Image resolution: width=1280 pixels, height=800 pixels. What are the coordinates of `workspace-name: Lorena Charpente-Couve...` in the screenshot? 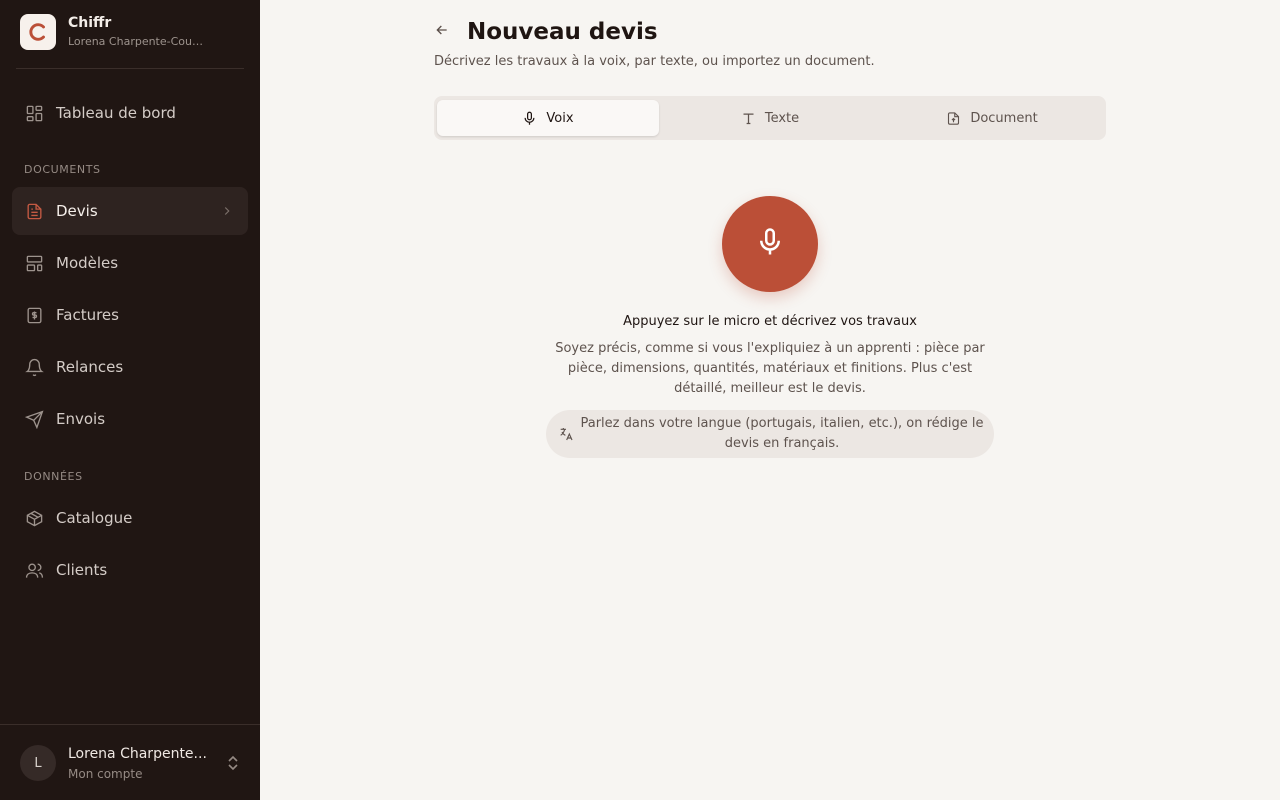 It's located at (138, 41).